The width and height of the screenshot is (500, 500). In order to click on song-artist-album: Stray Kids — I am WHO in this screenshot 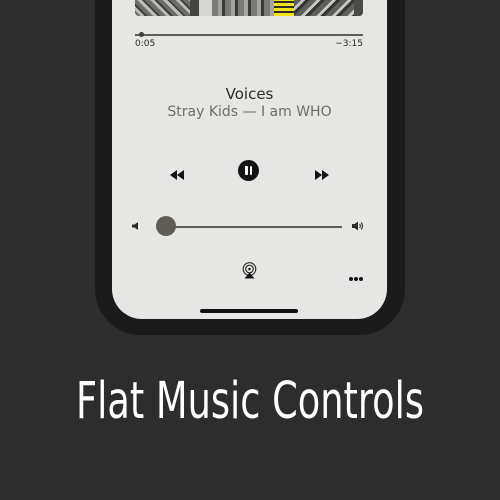, I will do `click(249, 112)`.